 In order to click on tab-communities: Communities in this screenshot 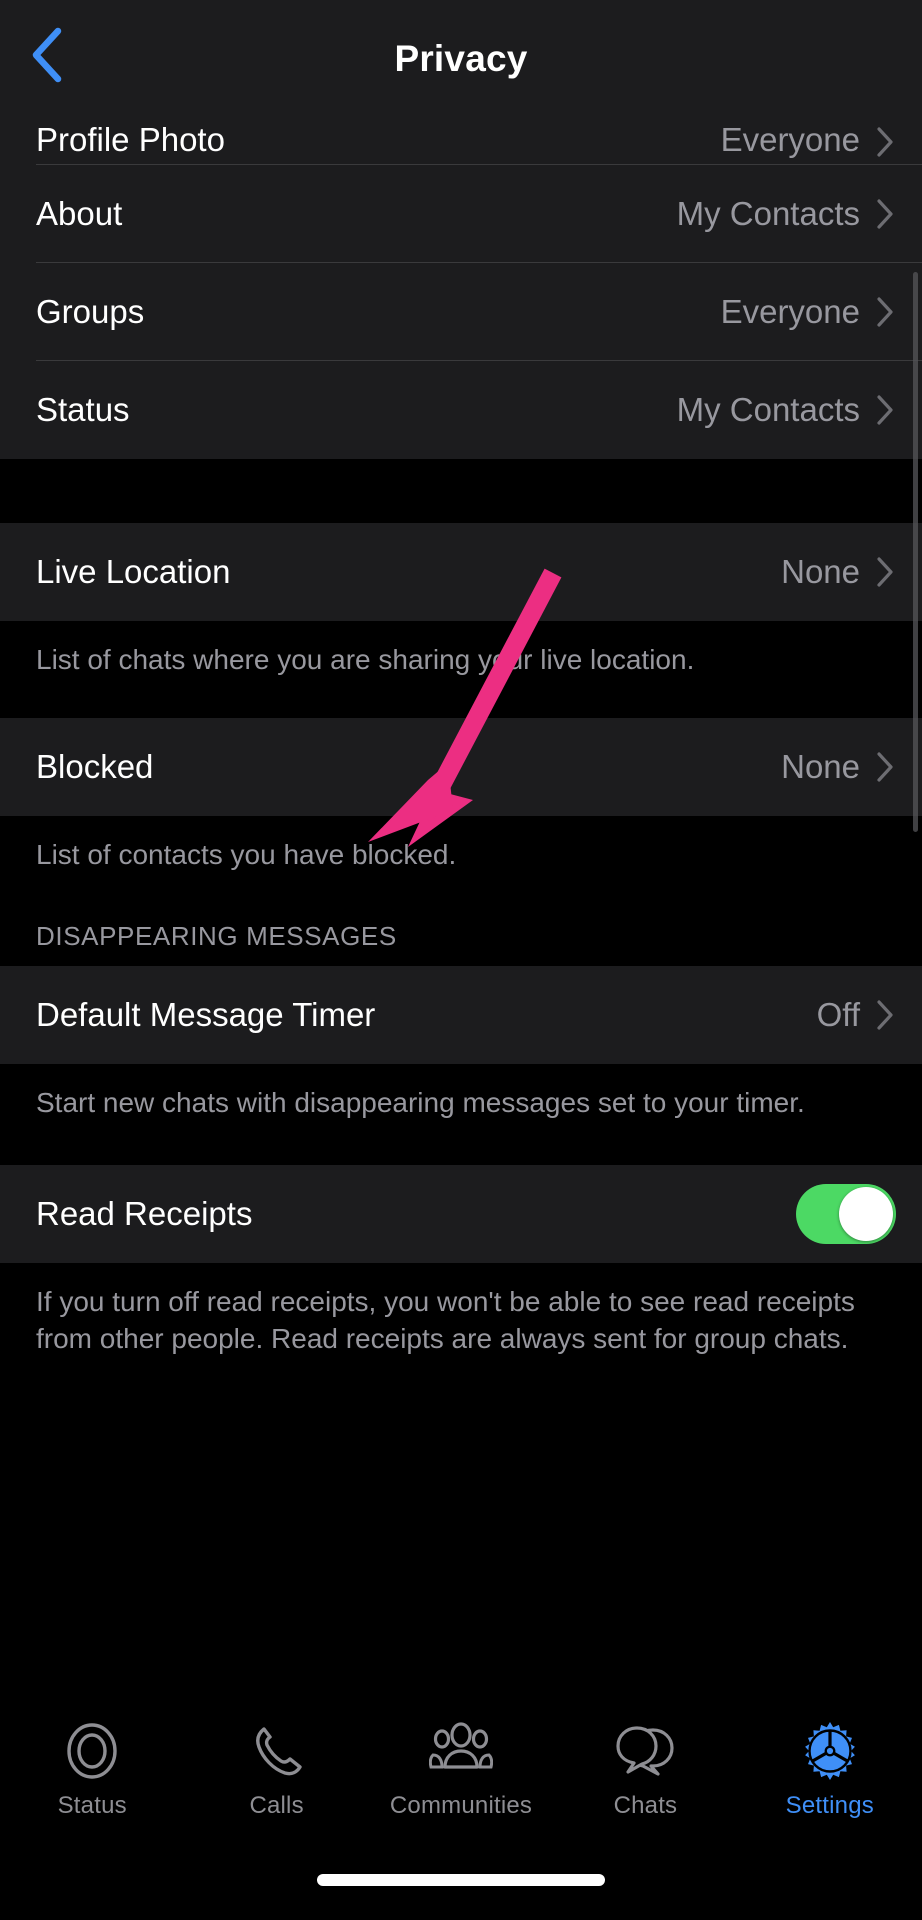, I will do `click(461, 1790)`.